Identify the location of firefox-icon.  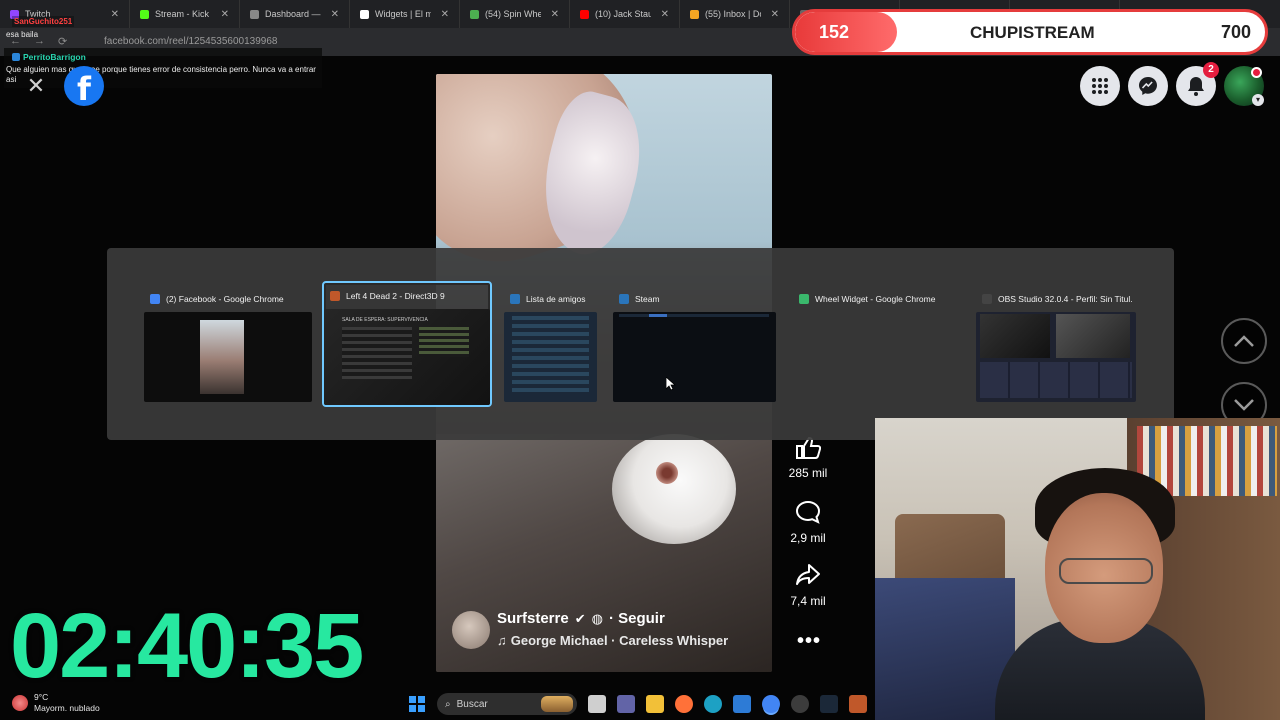
(684, 704).